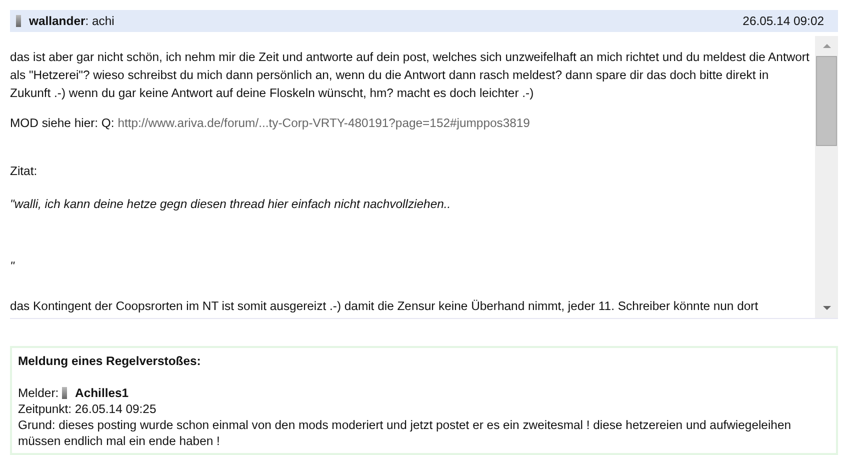 This screenshot has width=848, height=455. Describe the element at coordinates (826, 101) in the screenshot. I see `scroll-thumb` at that location.